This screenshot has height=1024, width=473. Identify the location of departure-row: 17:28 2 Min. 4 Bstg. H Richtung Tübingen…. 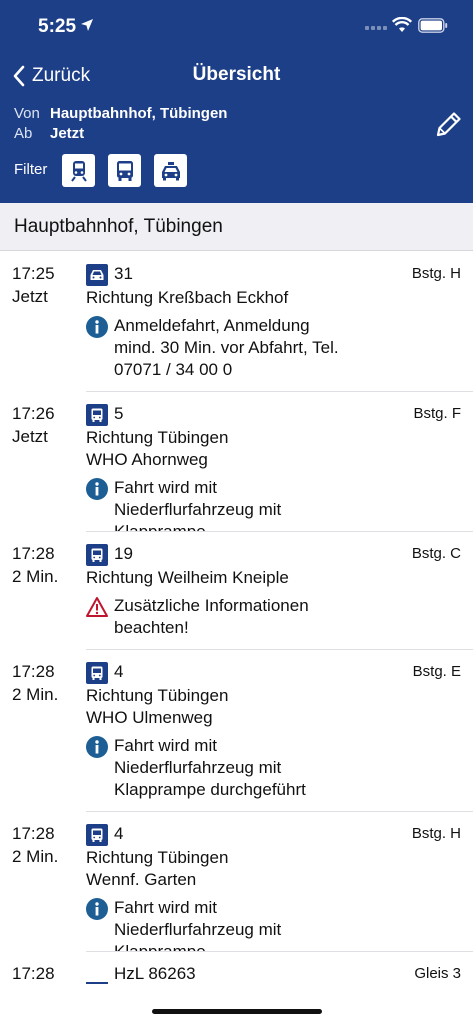
(236, 882).